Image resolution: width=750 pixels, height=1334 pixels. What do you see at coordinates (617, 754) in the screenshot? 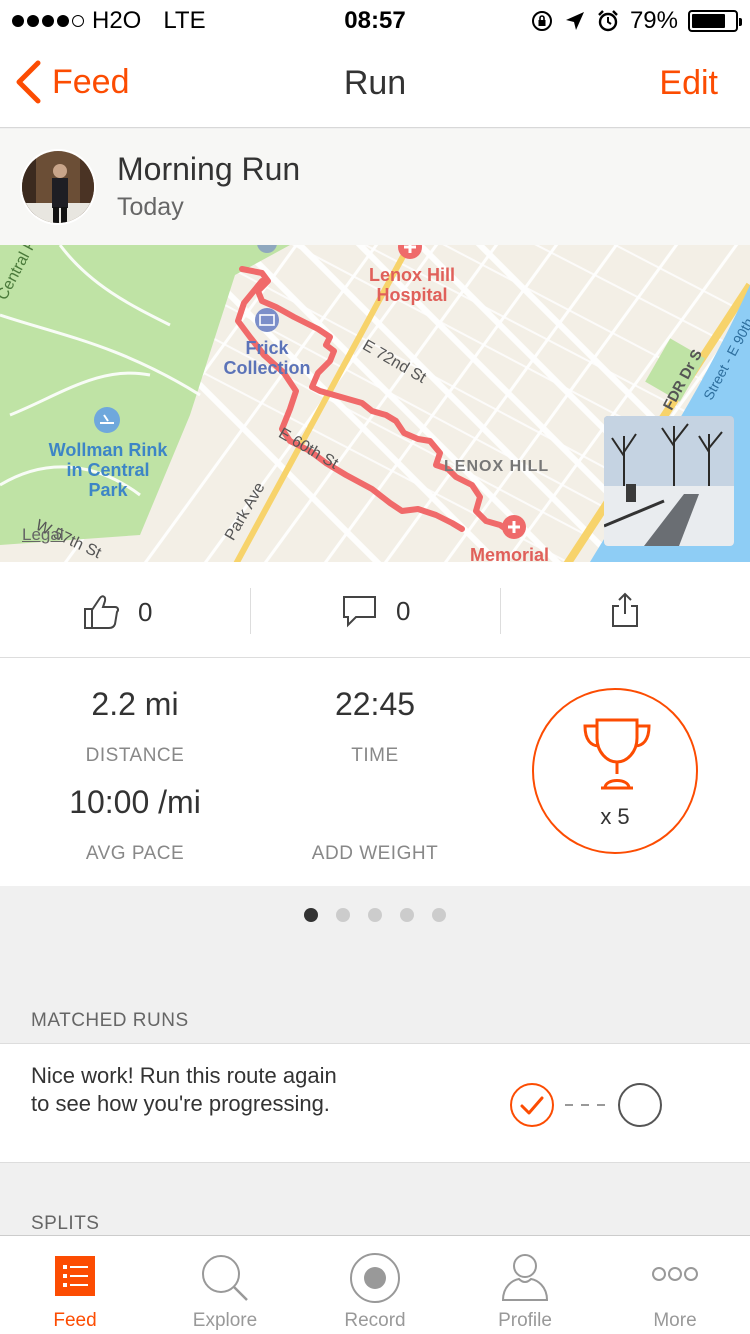
I see `trophy-icon` at bounding box center [617, 754].